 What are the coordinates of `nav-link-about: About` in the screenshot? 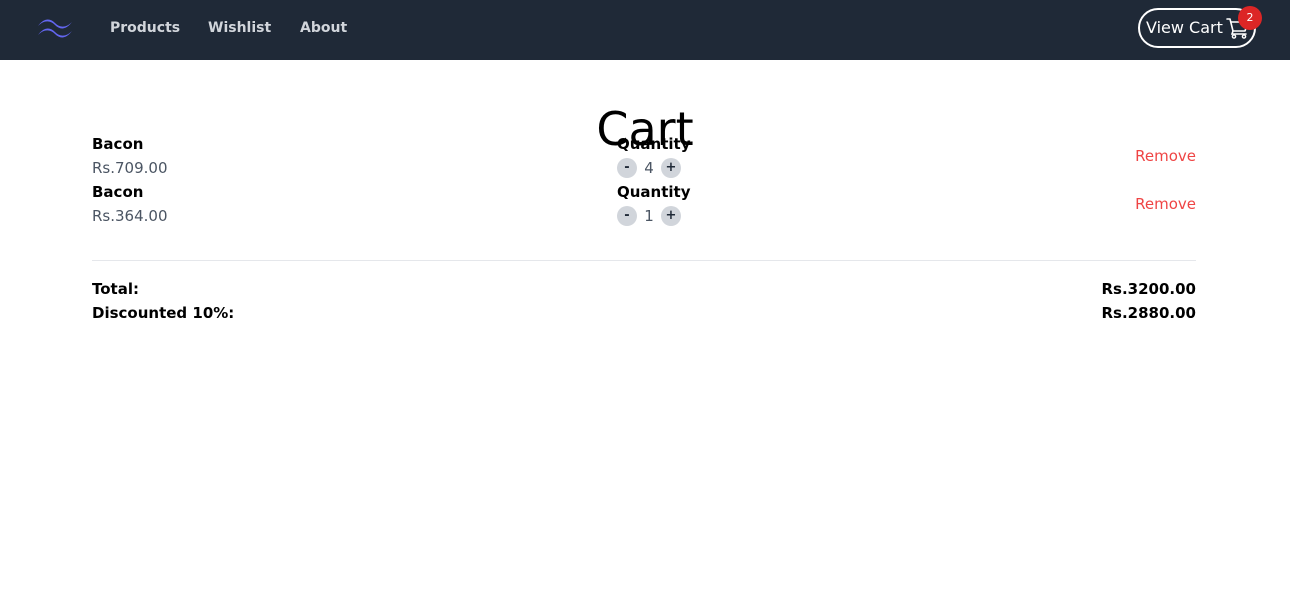 It's located at (323, 30).